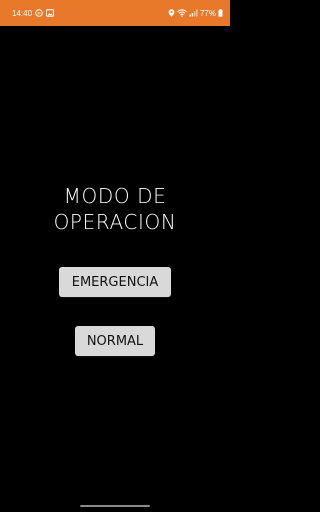 The width and height of the screenshot is (320, 512). What do you see at coordinates (220, 13) in the screenshot?
I see `battery-icon` at bounding box center [220, 13].